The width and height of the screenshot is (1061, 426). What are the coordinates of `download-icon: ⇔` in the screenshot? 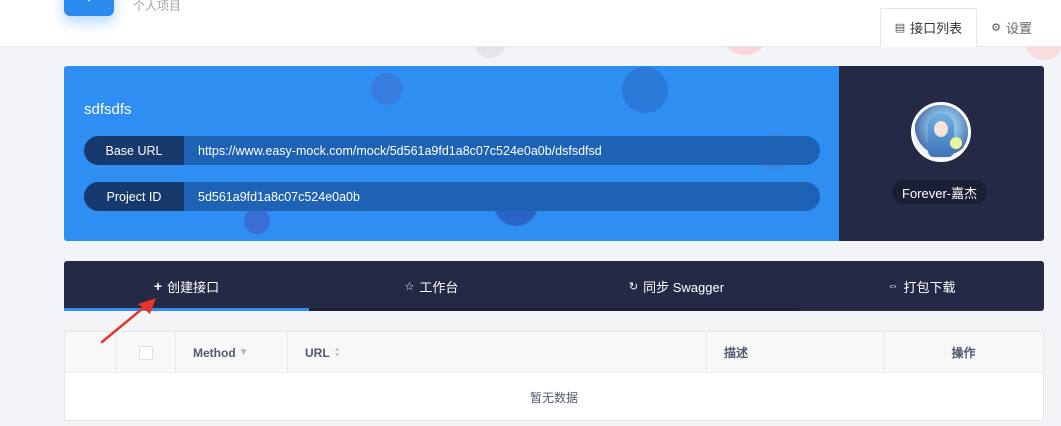 It's located at (893, 286).